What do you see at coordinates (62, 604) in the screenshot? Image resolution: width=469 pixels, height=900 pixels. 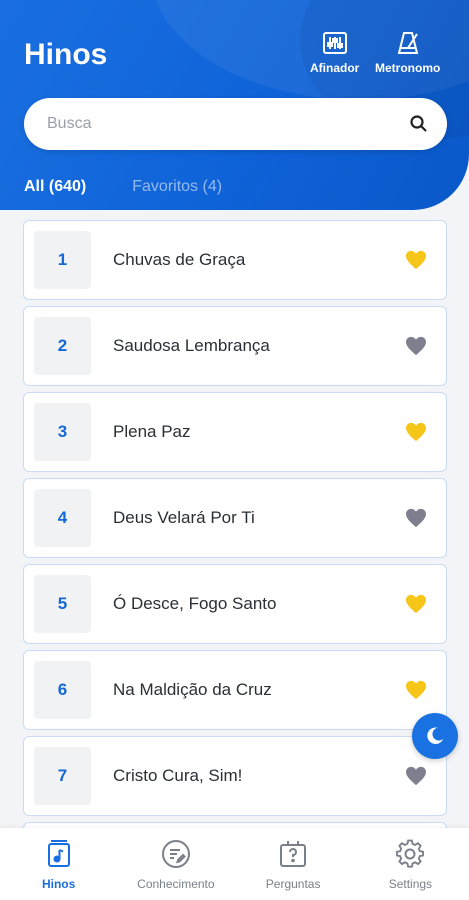 I see `hymn-number: 5` at bounding box center [62, 604].